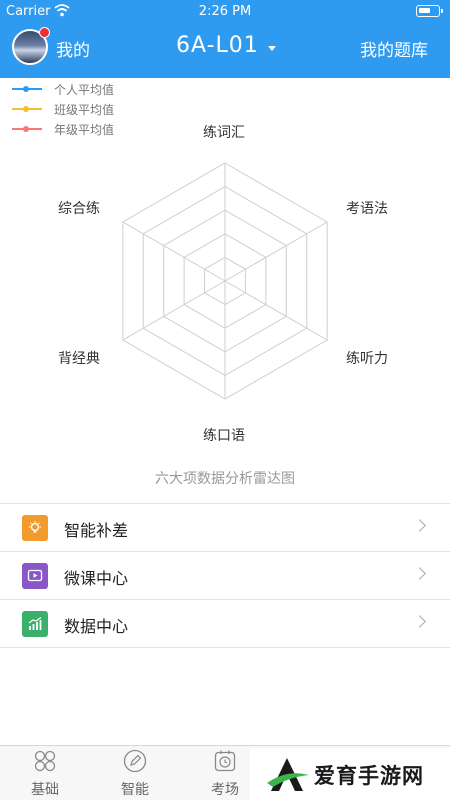 This screenshot has width=450, height=800. I want to click on watermark-text: 爱育手游网, so click(369, 776).